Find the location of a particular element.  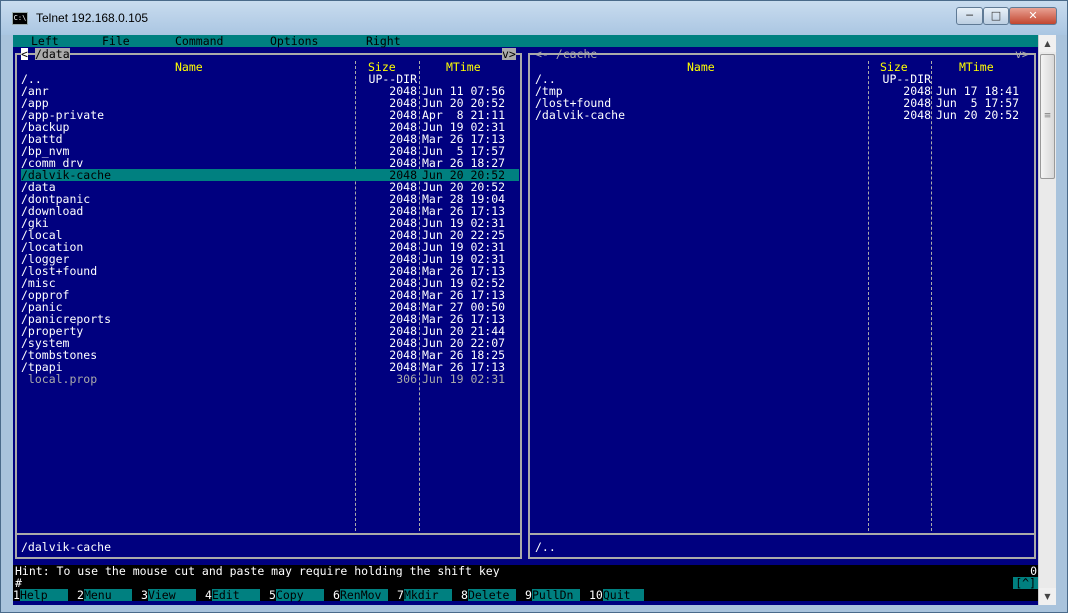

menu-file: File is located at coordinates (116, 41).